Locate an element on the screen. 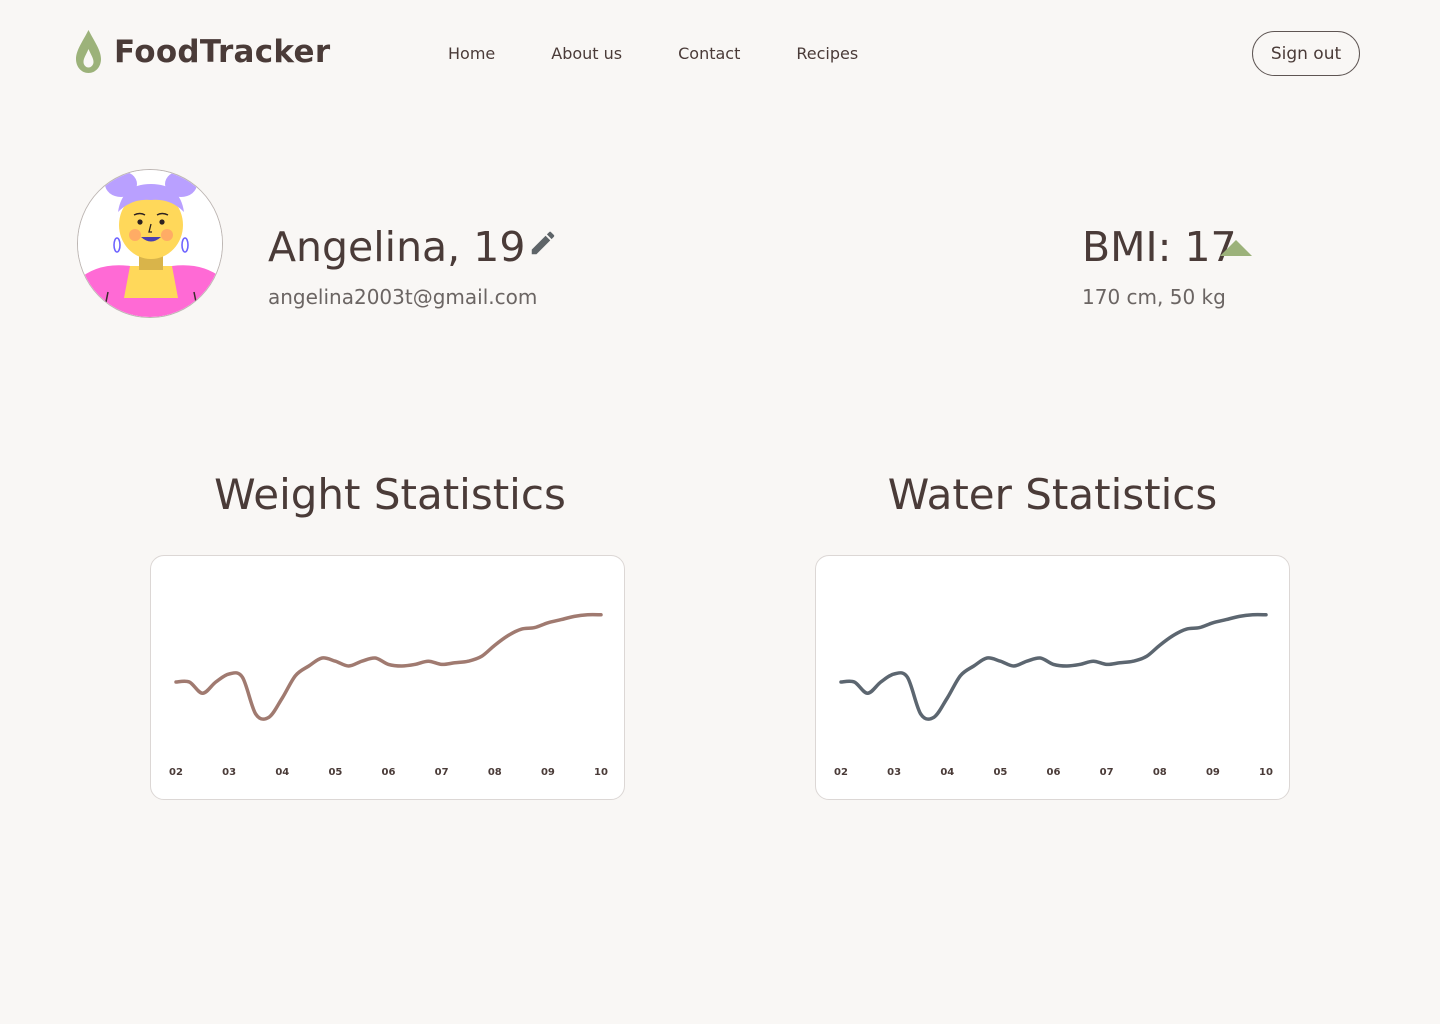 The height and width of the screenshot is (1024, 1440). main-nav: Home About us Contact Recipes is located at coordinates (653, 53).